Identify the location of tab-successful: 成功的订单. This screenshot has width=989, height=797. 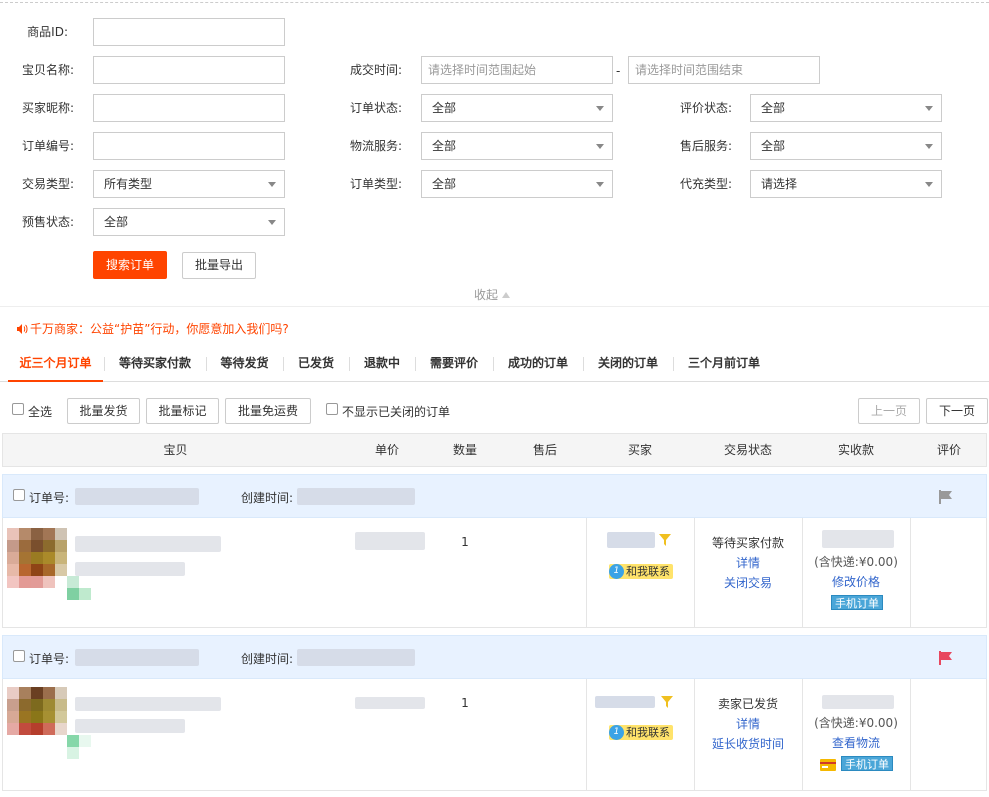
(538, 365).